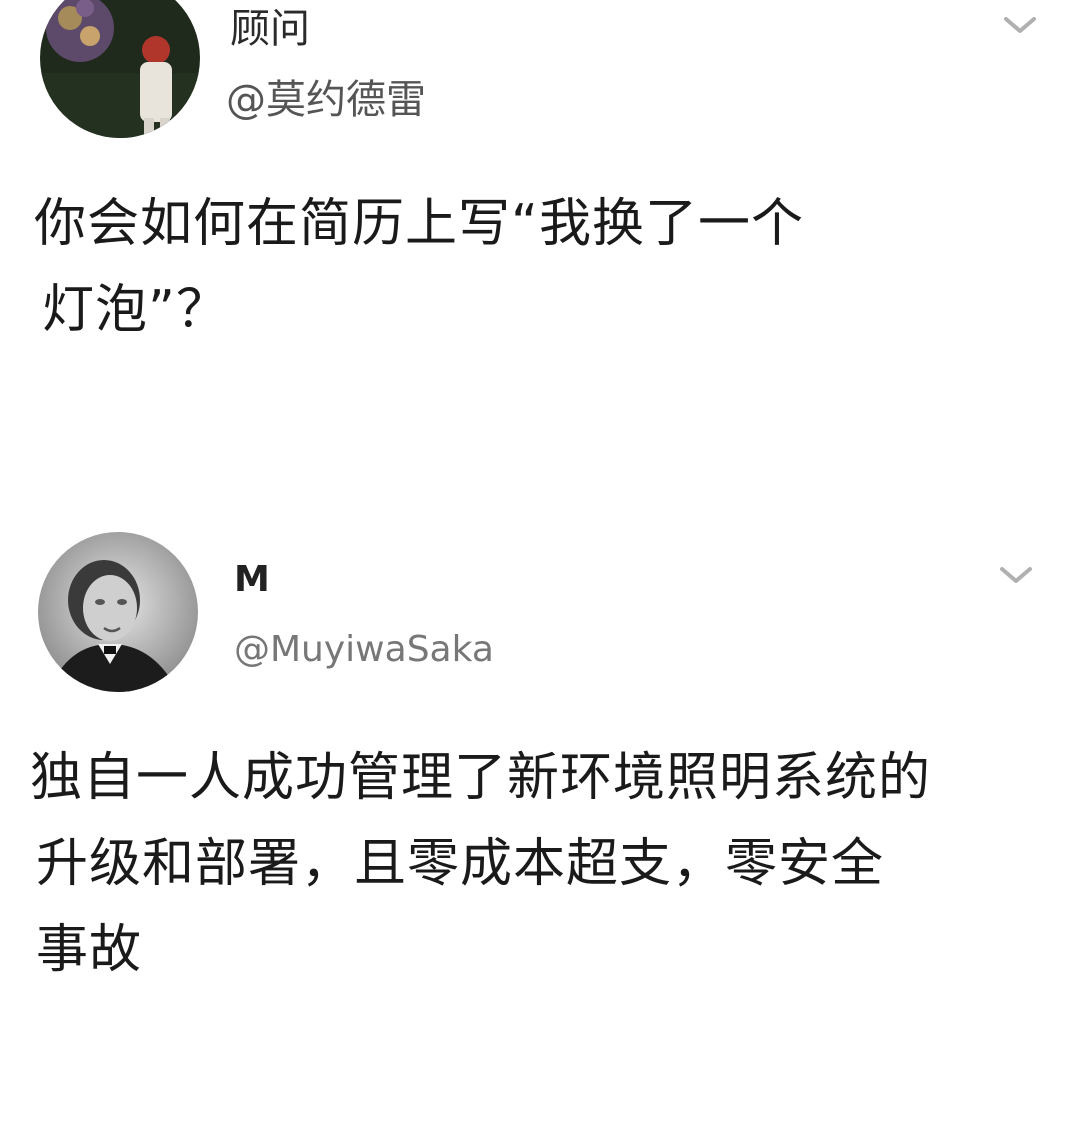 The height and width of the screenshot is (1122, 1080). I want to click on user-handle: @MuyiwaSaka, so click(364, 650).